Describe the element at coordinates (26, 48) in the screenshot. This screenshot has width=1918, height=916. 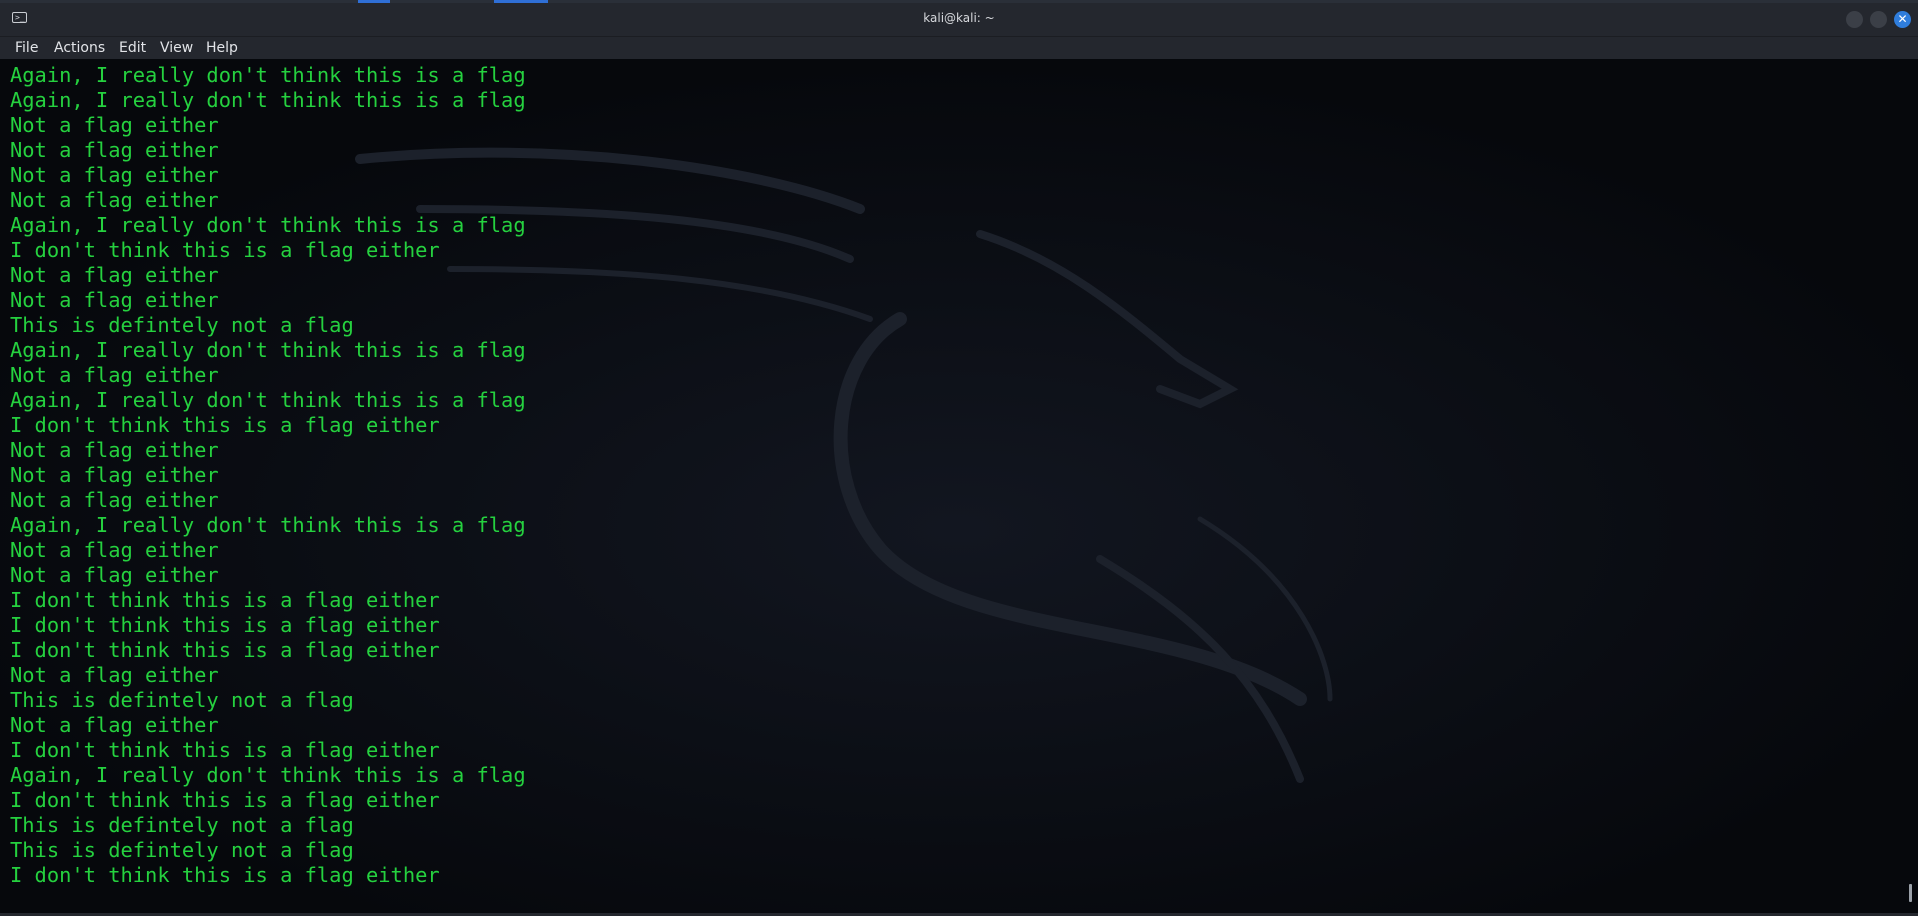
I see `menu-file: File` at that location.